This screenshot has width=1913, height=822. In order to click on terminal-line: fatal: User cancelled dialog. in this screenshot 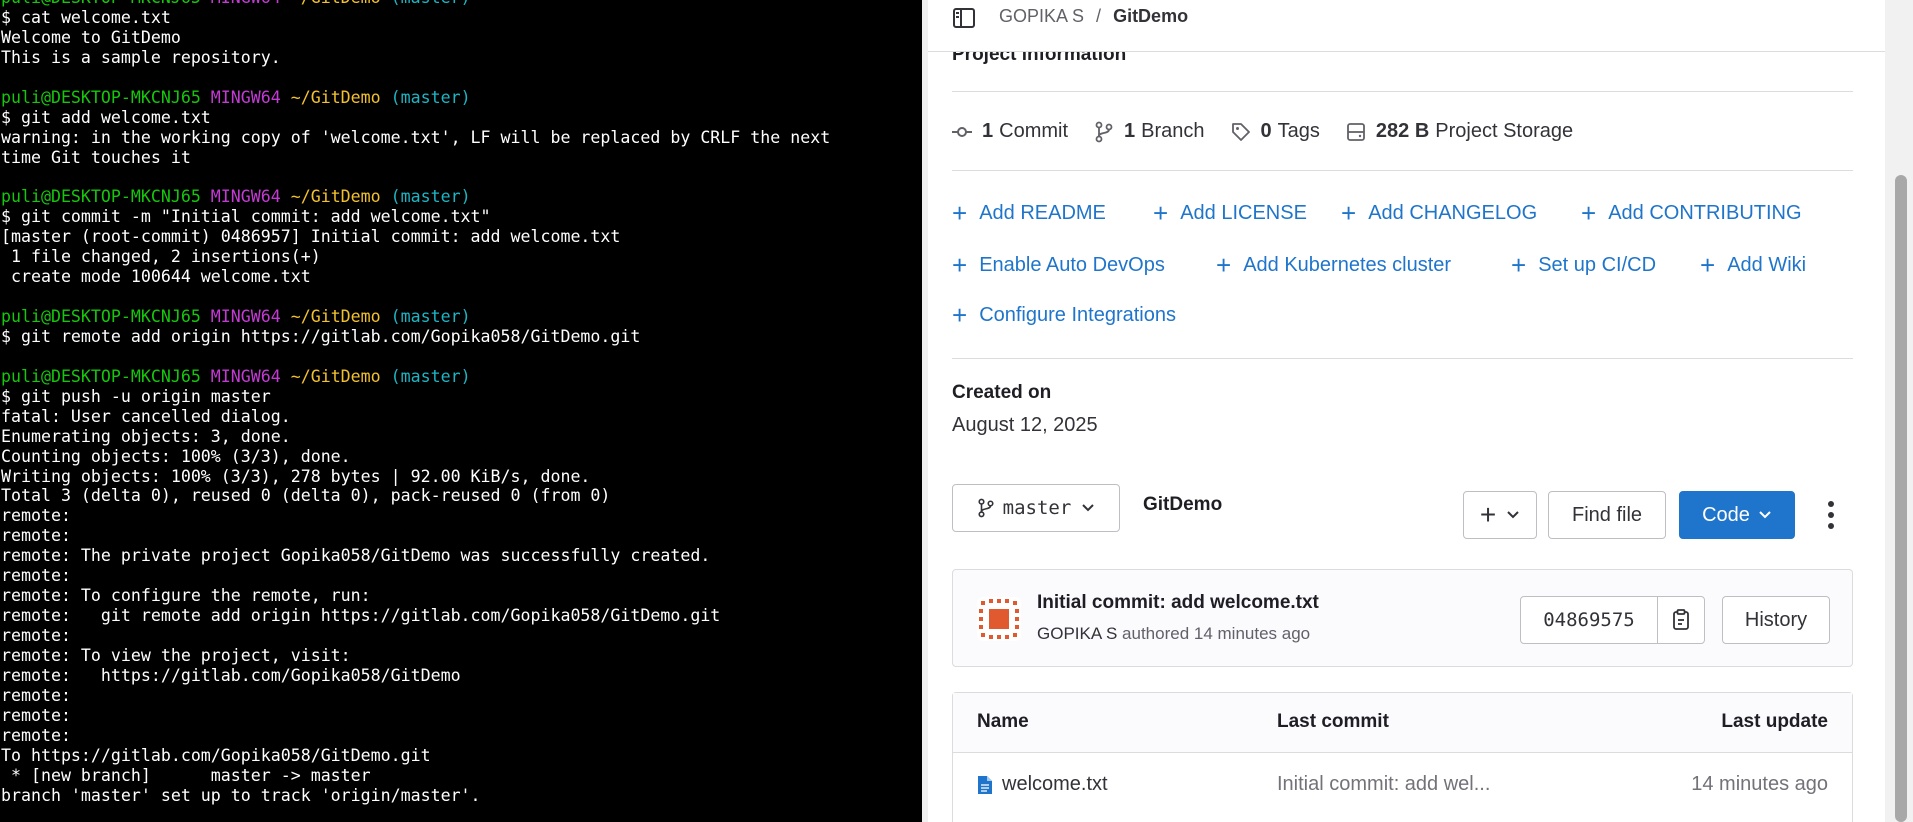, I will do `click(460, 417)`.